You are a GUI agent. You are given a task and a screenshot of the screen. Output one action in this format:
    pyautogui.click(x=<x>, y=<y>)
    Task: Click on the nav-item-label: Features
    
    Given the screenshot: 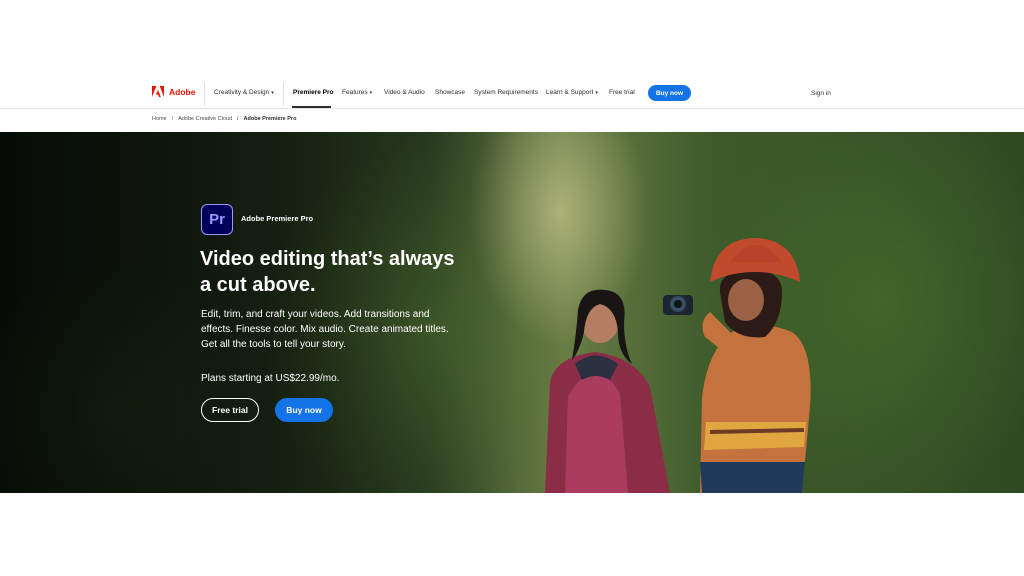 What is the action you would take?
    pyautogui.click(x=355, y=92)
    